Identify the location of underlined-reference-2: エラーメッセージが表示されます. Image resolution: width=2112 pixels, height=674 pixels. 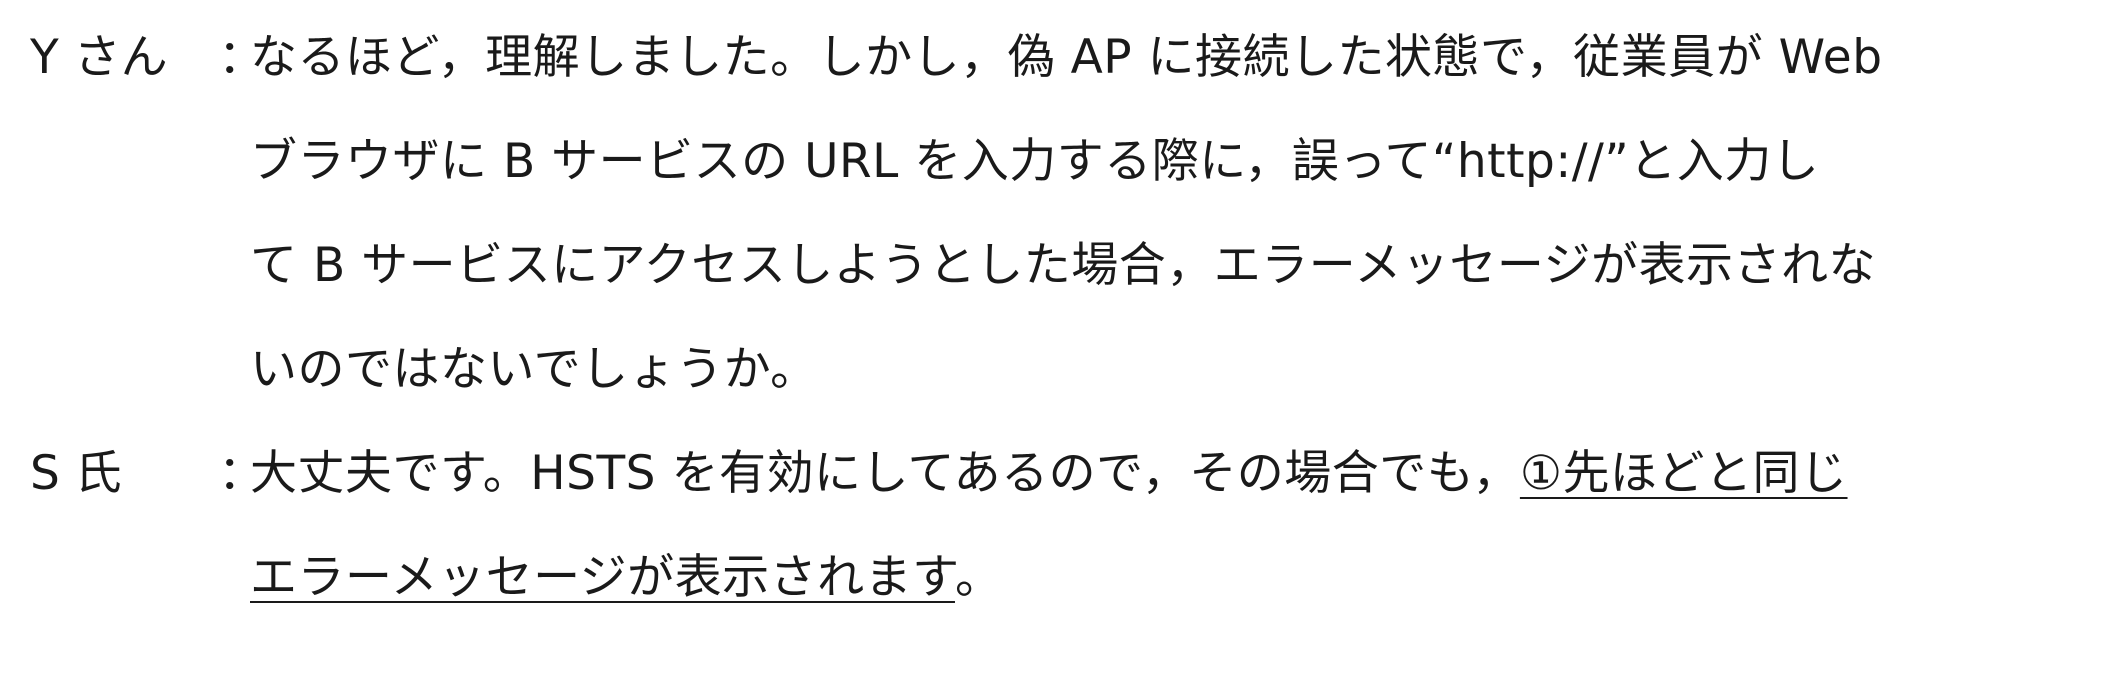
(602, 577).